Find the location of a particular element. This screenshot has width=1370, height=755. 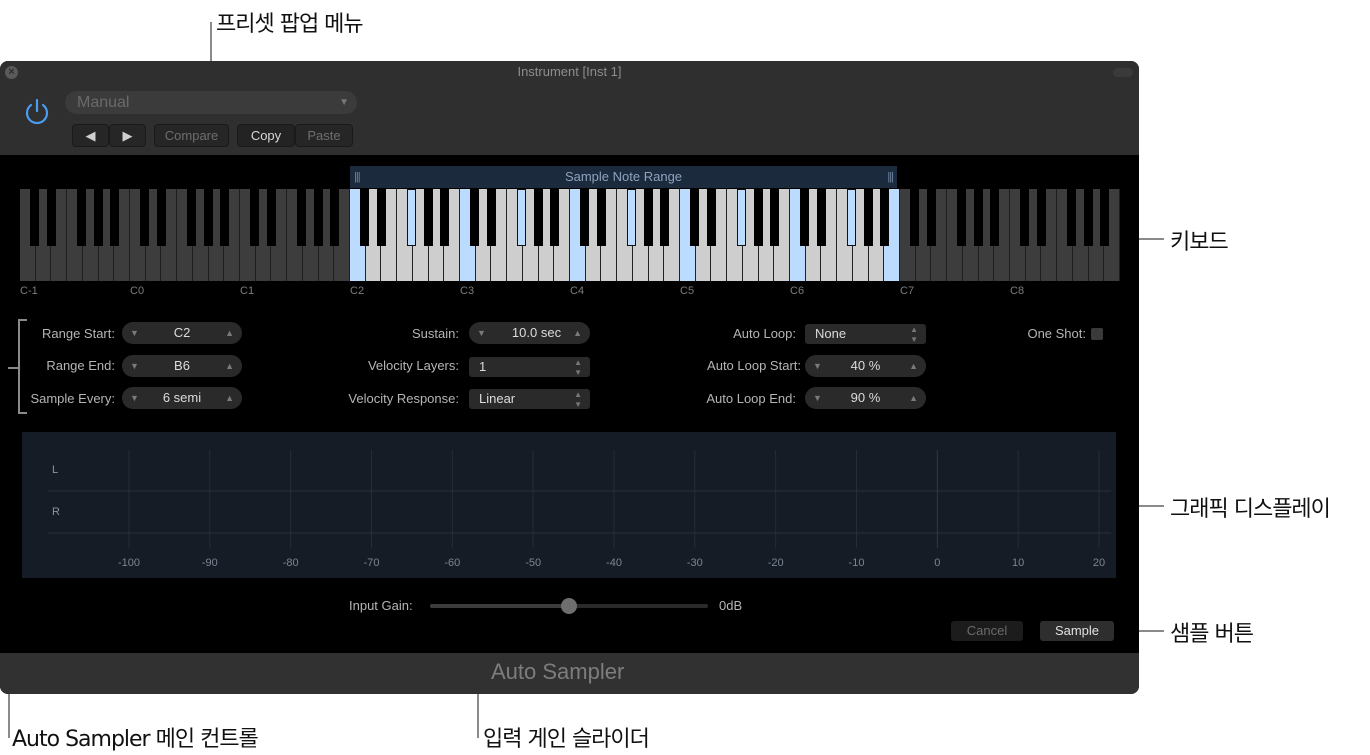

sample-every-stepper: ▼ 6 semi ▲ is located at coordinates (182, 398).